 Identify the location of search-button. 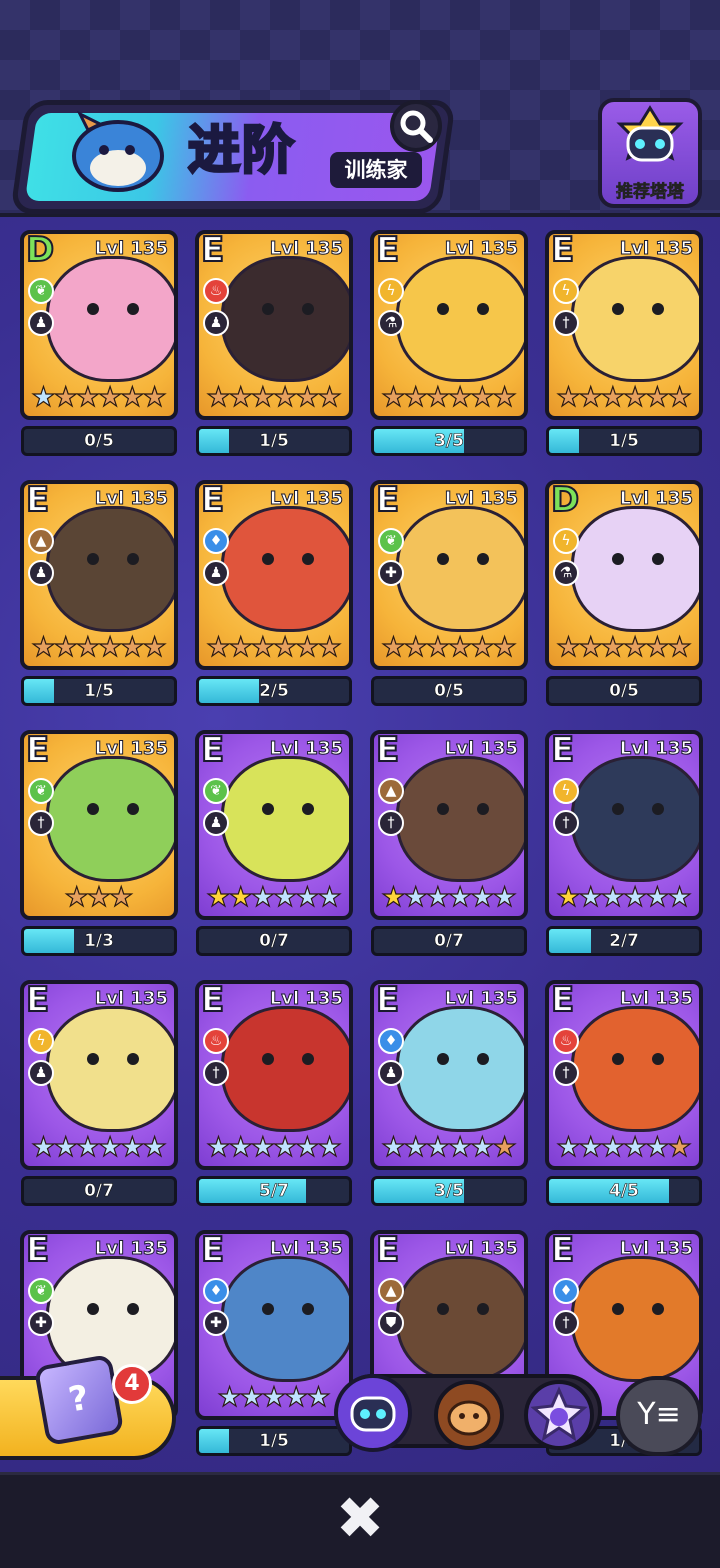
(416, 126).